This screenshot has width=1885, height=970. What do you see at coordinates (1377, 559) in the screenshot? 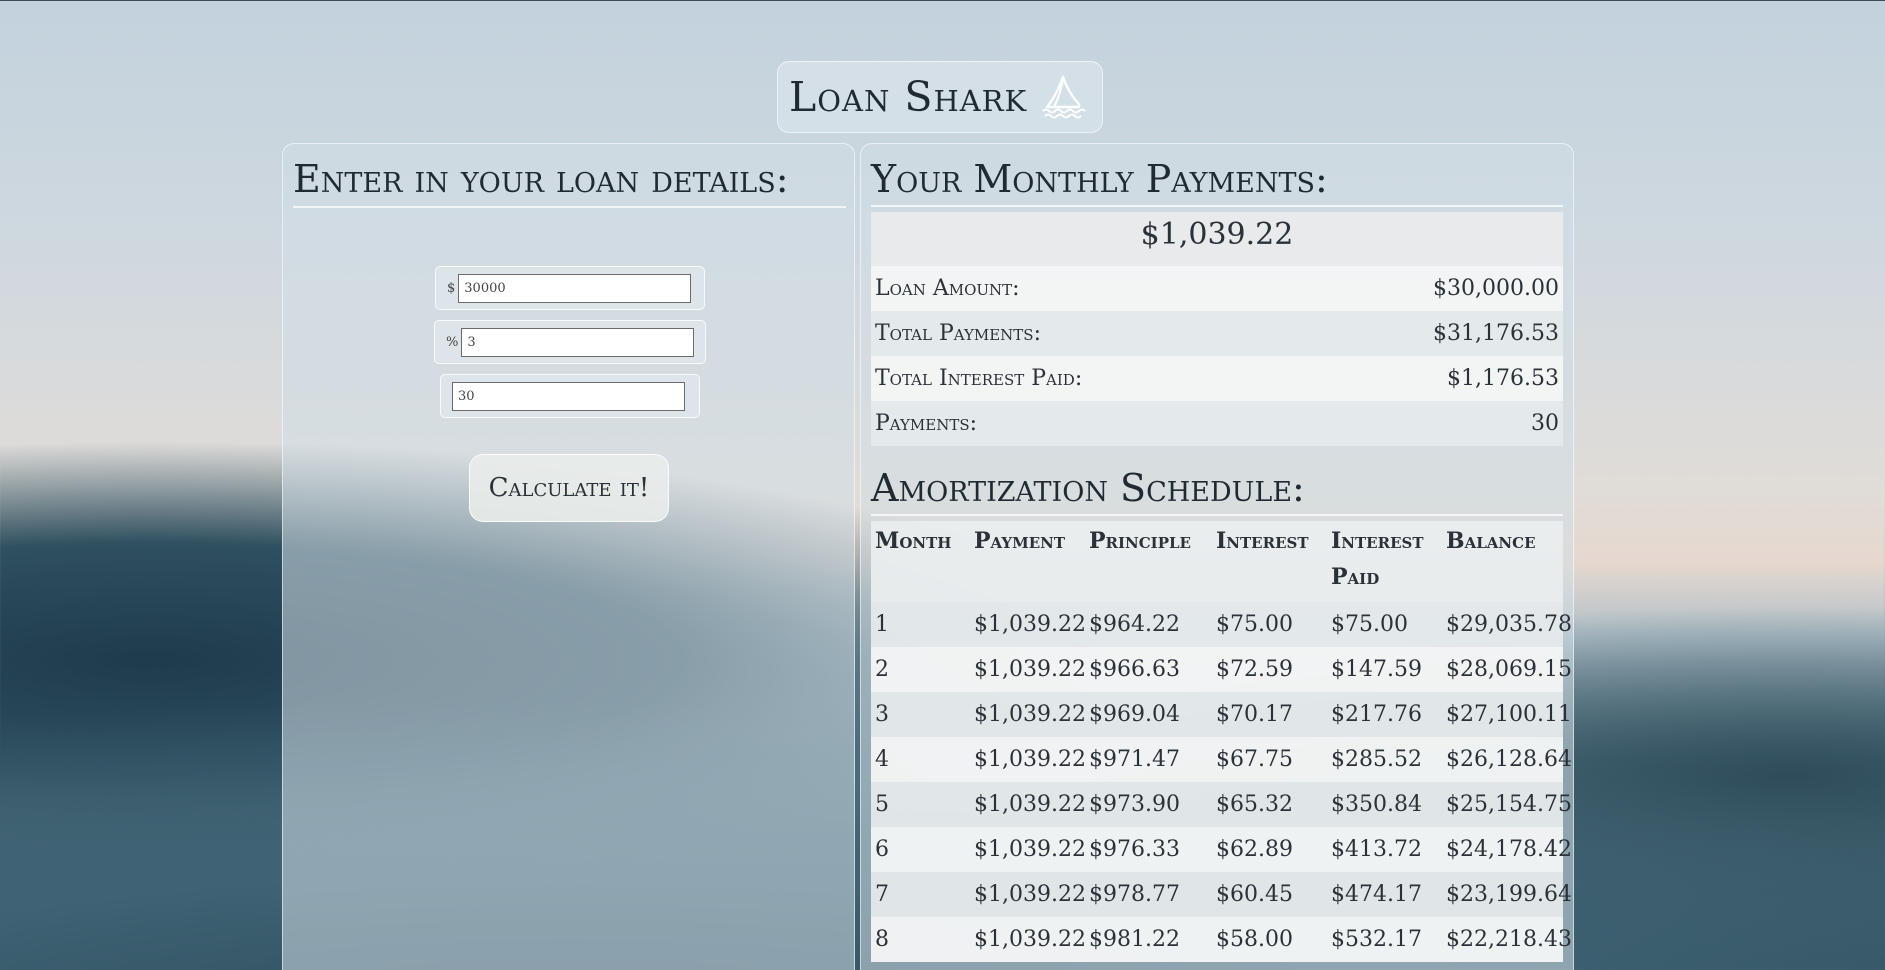
I see `column-header-interest-paid: Interest Paid` at bounding box center [1377, 559].